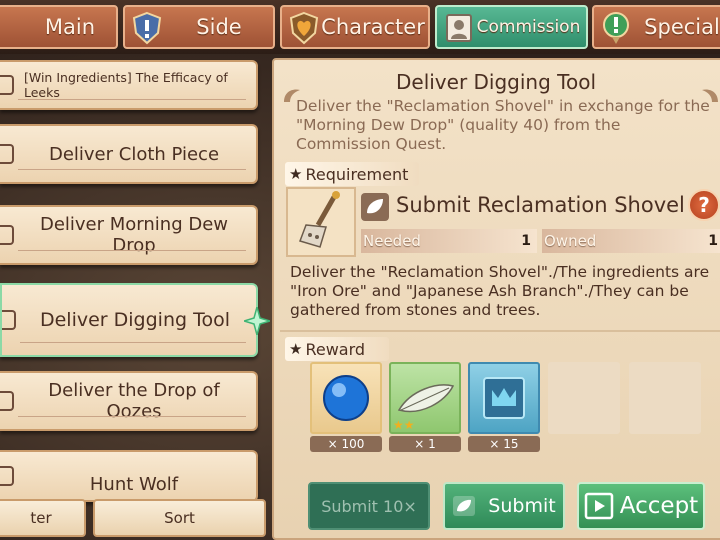 The width and height of the screenshot is (720, 540). I want to click on tab-main: Main, so click(59, 27).